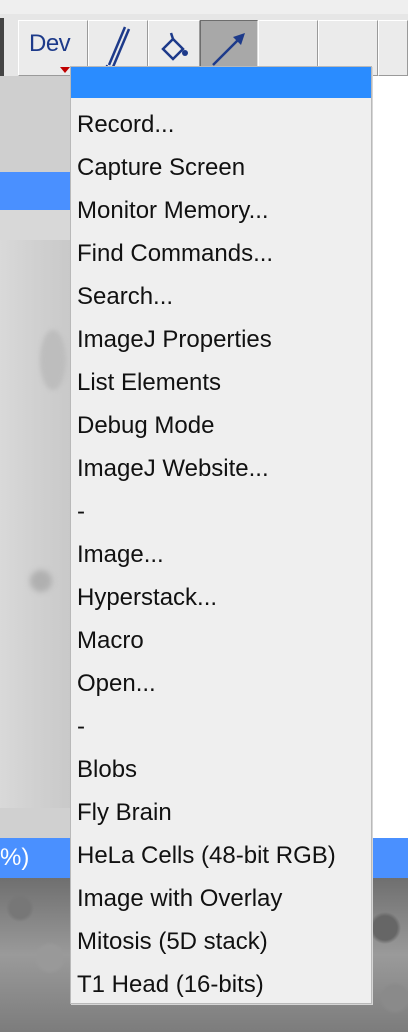 This screenshot has width=408, height=1032. I want to click on menu-item-imagej-properties: ImageJ Properties, so click(222, 339).